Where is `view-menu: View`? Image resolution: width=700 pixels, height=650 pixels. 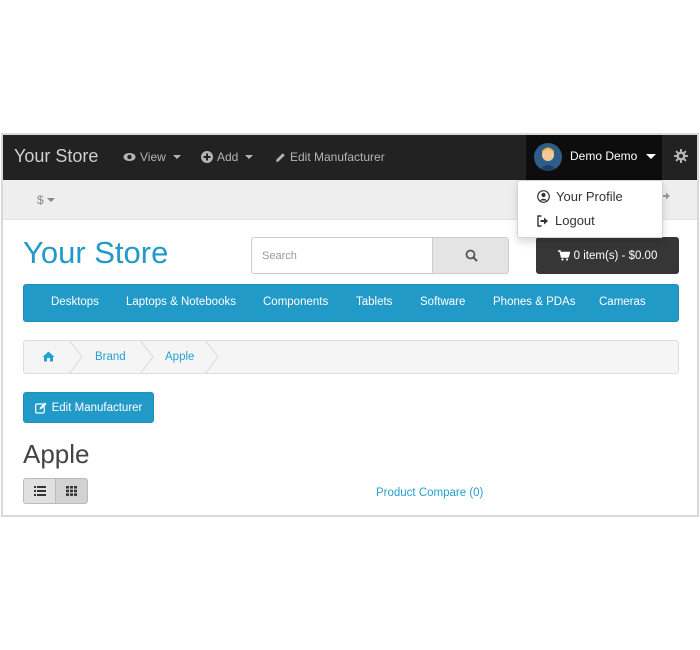 view-menu: View is located at coordinates (152, 157).